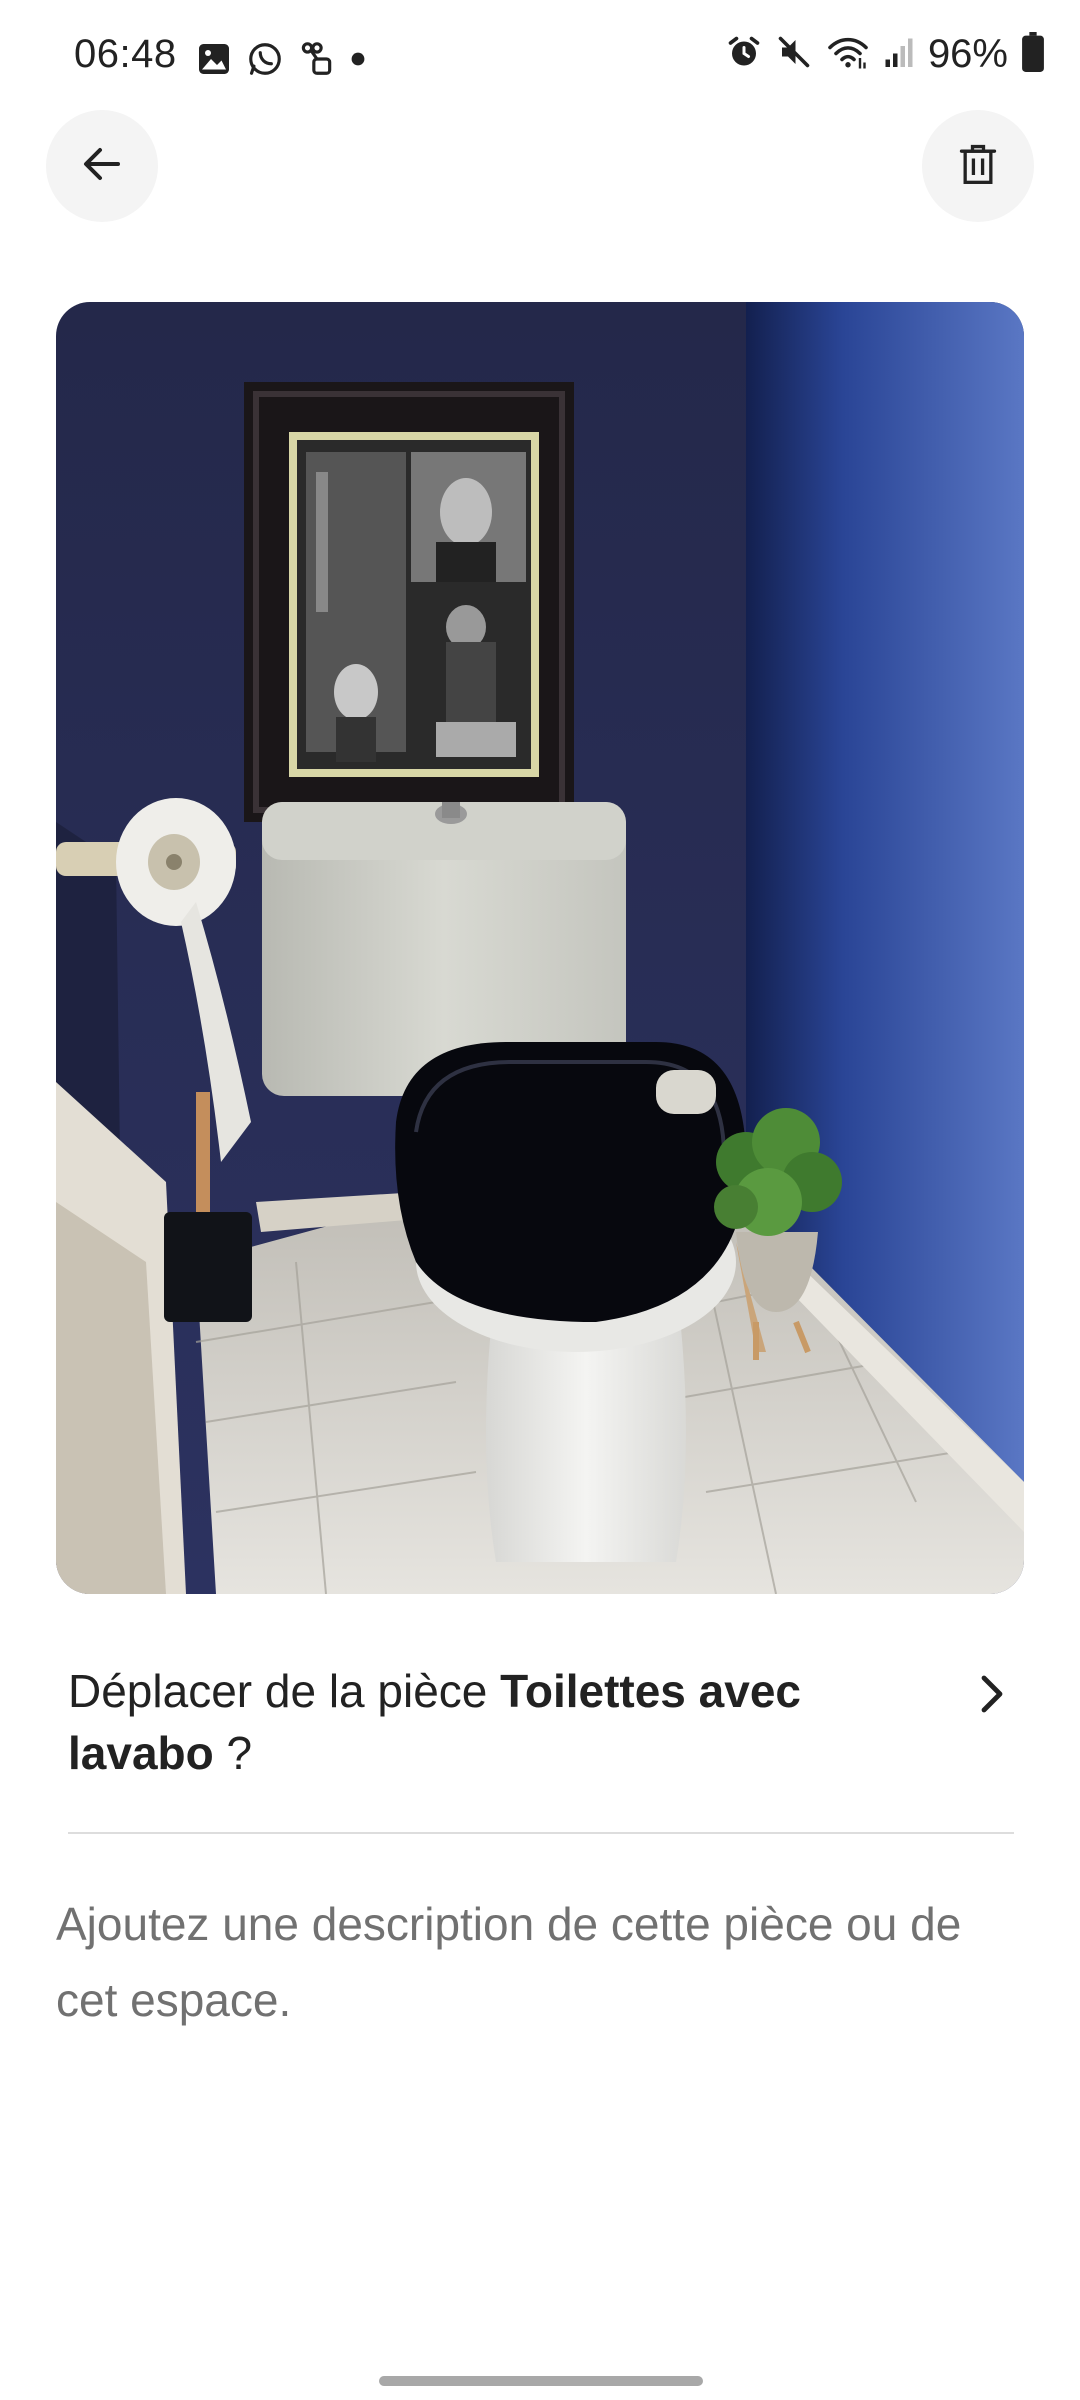 The width and height of the screenshot is (1080, 2400). Describe the element at coordinates (541, 2381) in the screenshot. I see `home-indicator` at that location.